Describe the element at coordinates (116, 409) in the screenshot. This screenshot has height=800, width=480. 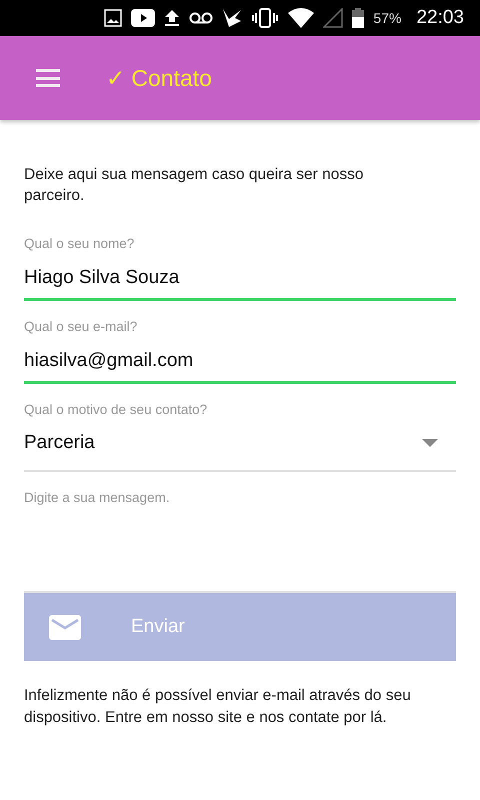
I see `field-label: Qual o motivo de seu contato?` at that location.